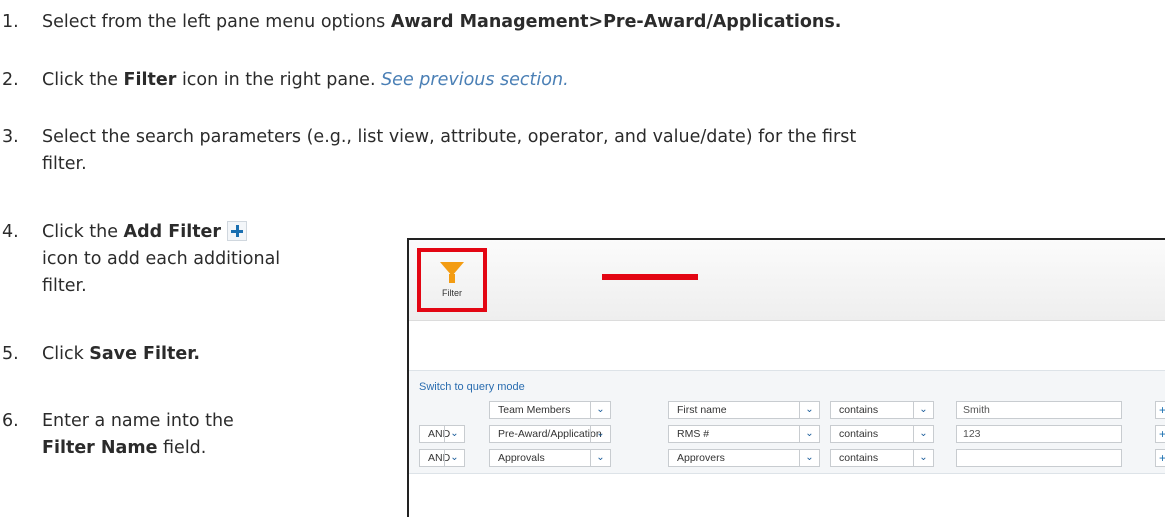  I want to click on select-value: Pre-Award/Application, so click(550, 434).